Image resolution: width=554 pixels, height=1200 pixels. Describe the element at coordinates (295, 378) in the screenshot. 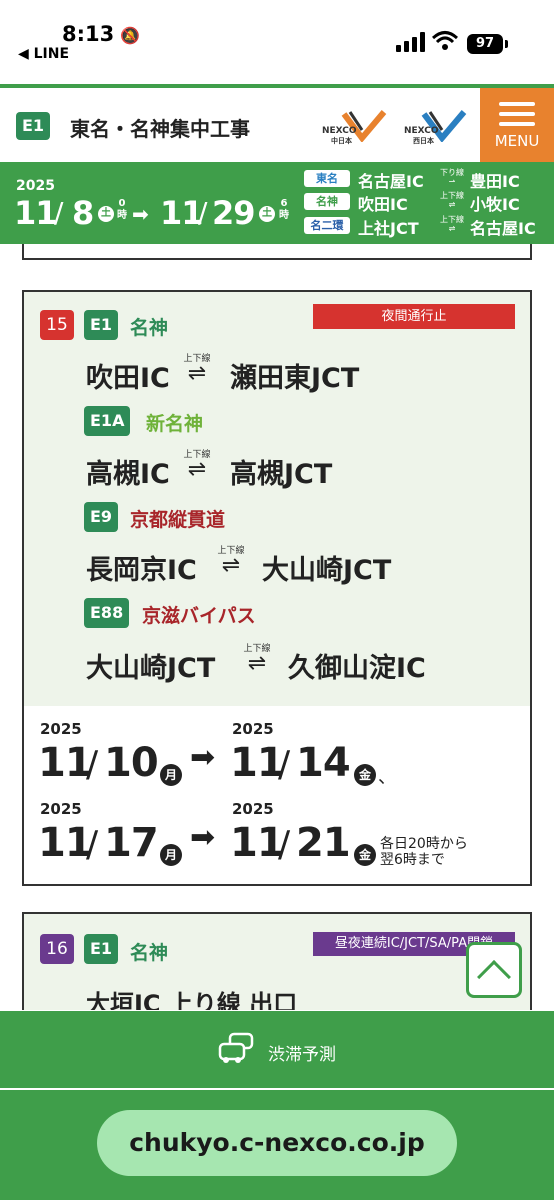

I see `section-to: 瀬田東JCT` at that location.